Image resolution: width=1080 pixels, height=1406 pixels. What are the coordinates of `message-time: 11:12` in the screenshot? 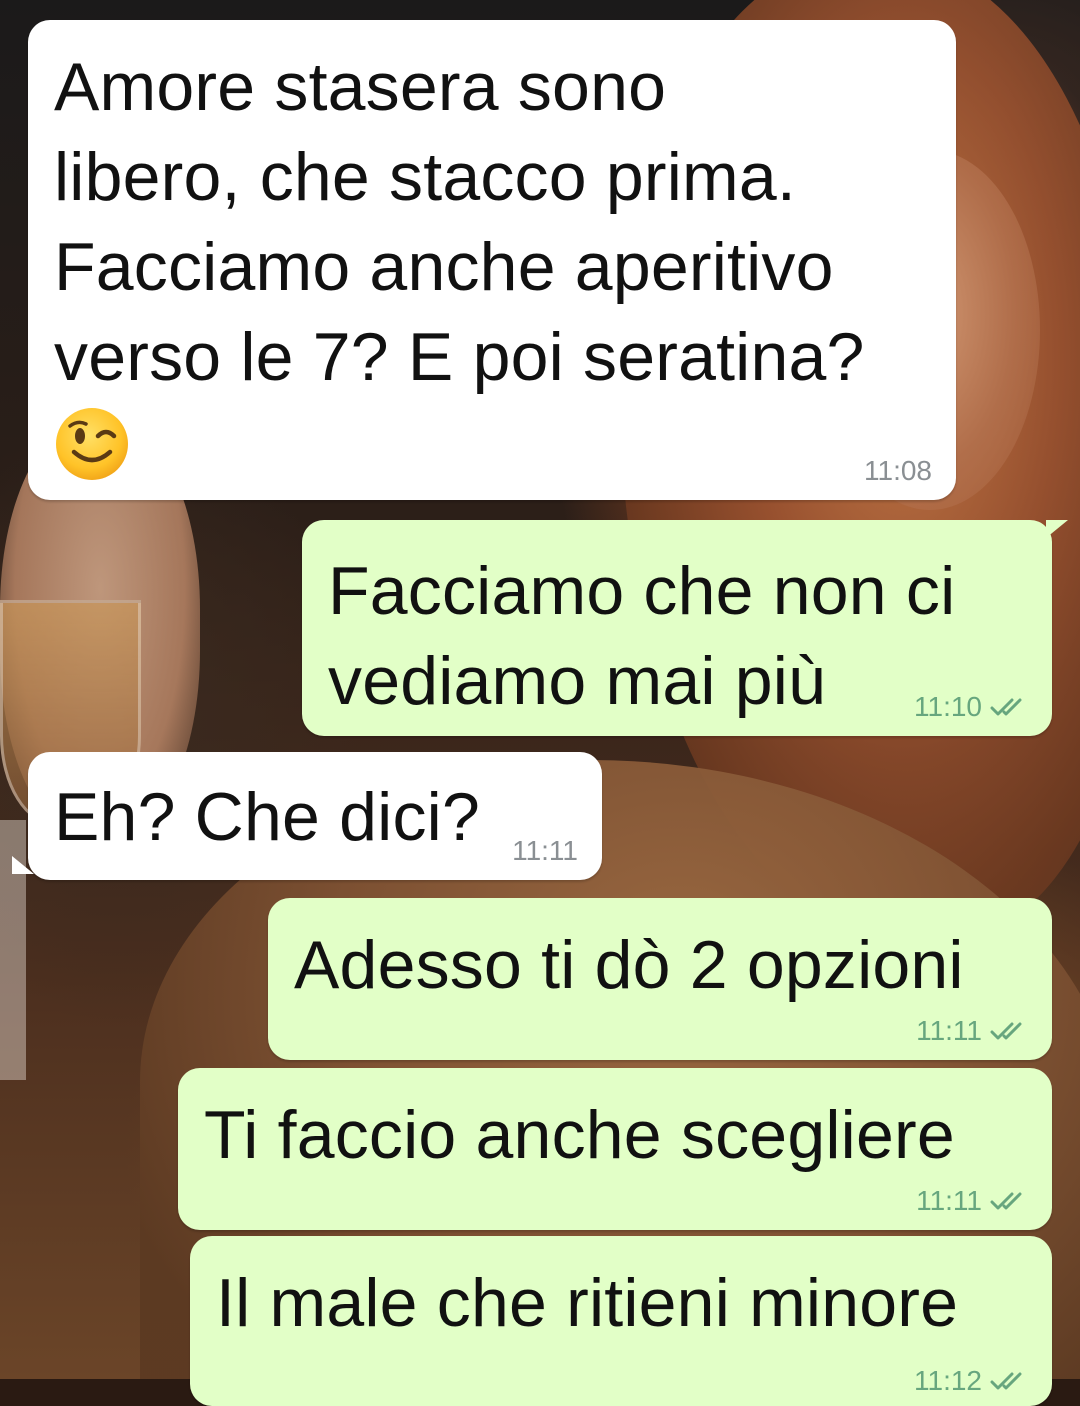 It's located at (948, 1380).